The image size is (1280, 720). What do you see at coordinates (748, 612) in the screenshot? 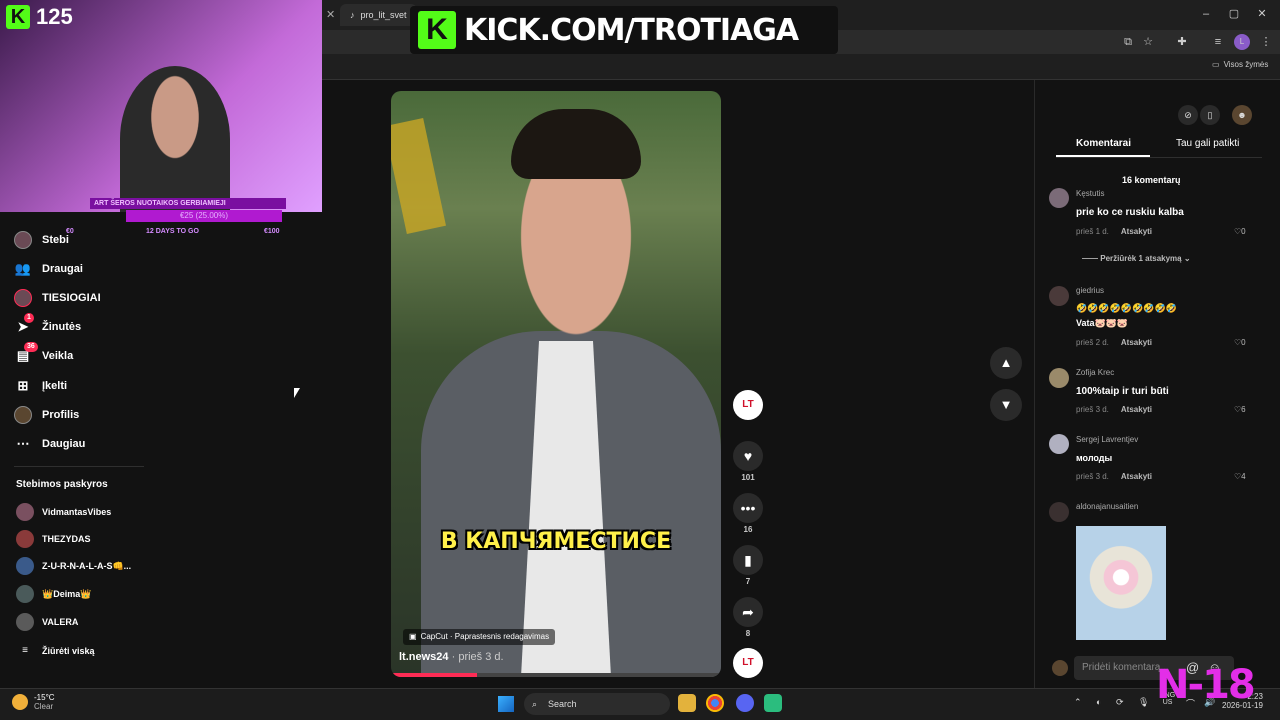
I see `share-icon: ➦` at bounding box center [748, 612].